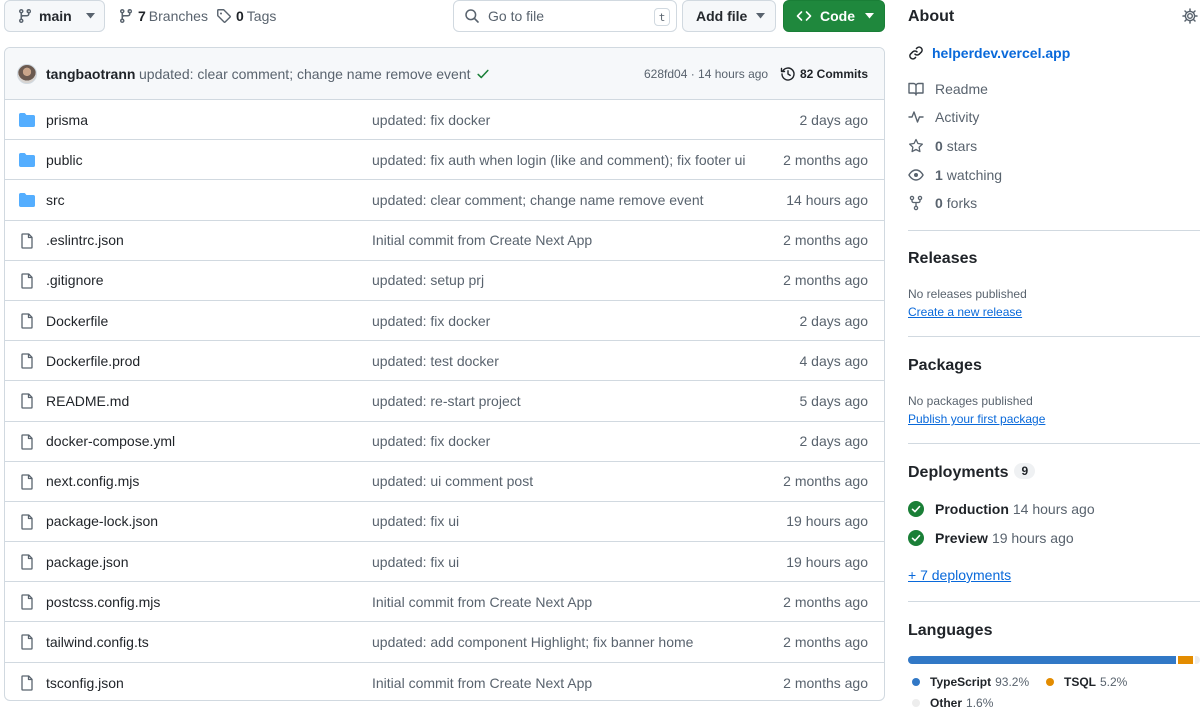 The height and width of the screenshot is (709, 1200). Describe the element at coordinates (976, 419) in the screenshot. I see `publish-package-link: Publish your first package` at that location.